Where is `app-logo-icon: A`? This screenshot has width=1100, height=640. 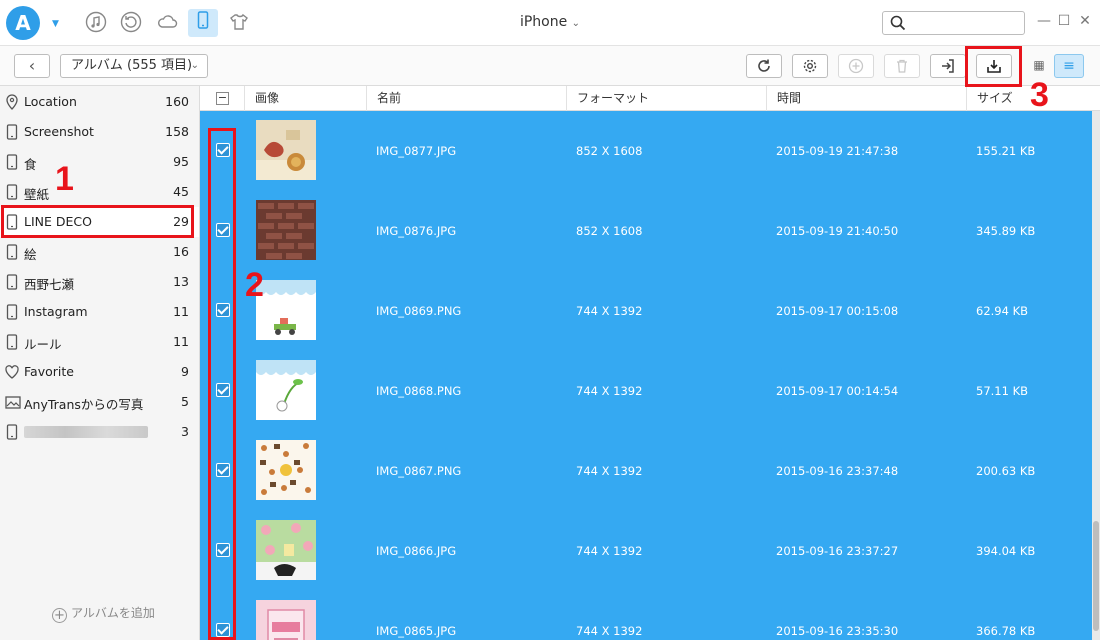
app-logo-icon: A is located at coordinates (23, 23).